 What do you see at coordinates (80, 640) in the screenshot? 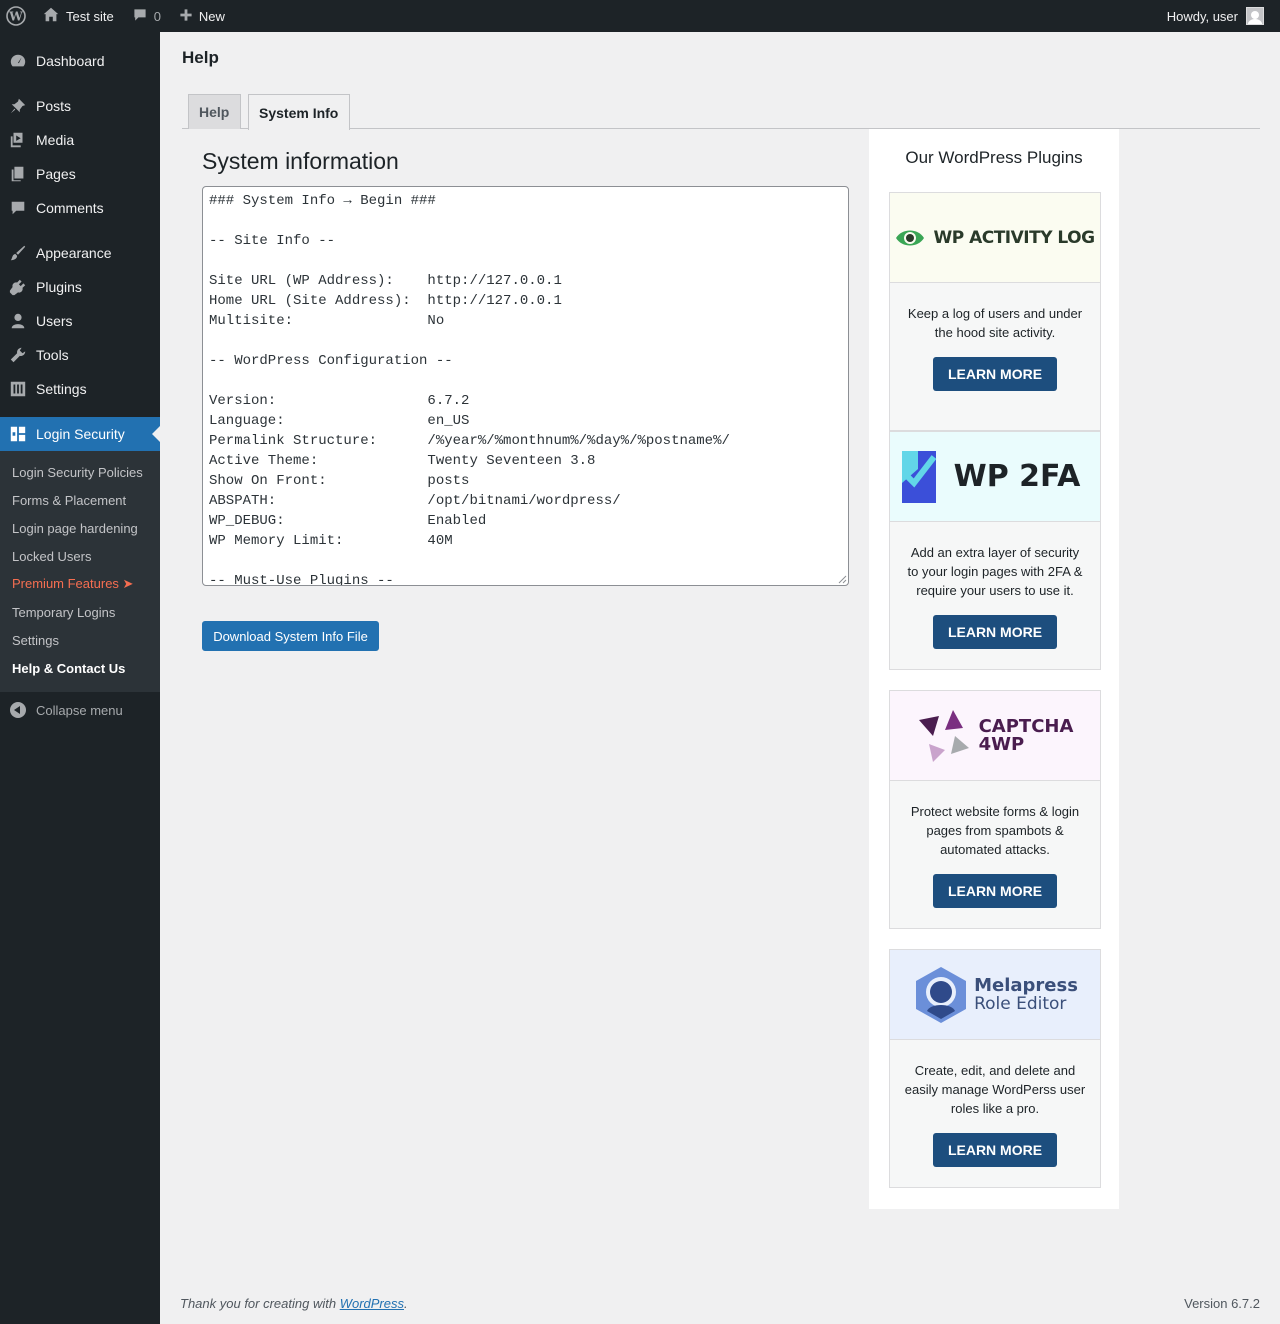
I see `submenu-settings: Settings` at bounding box center [80, 640].